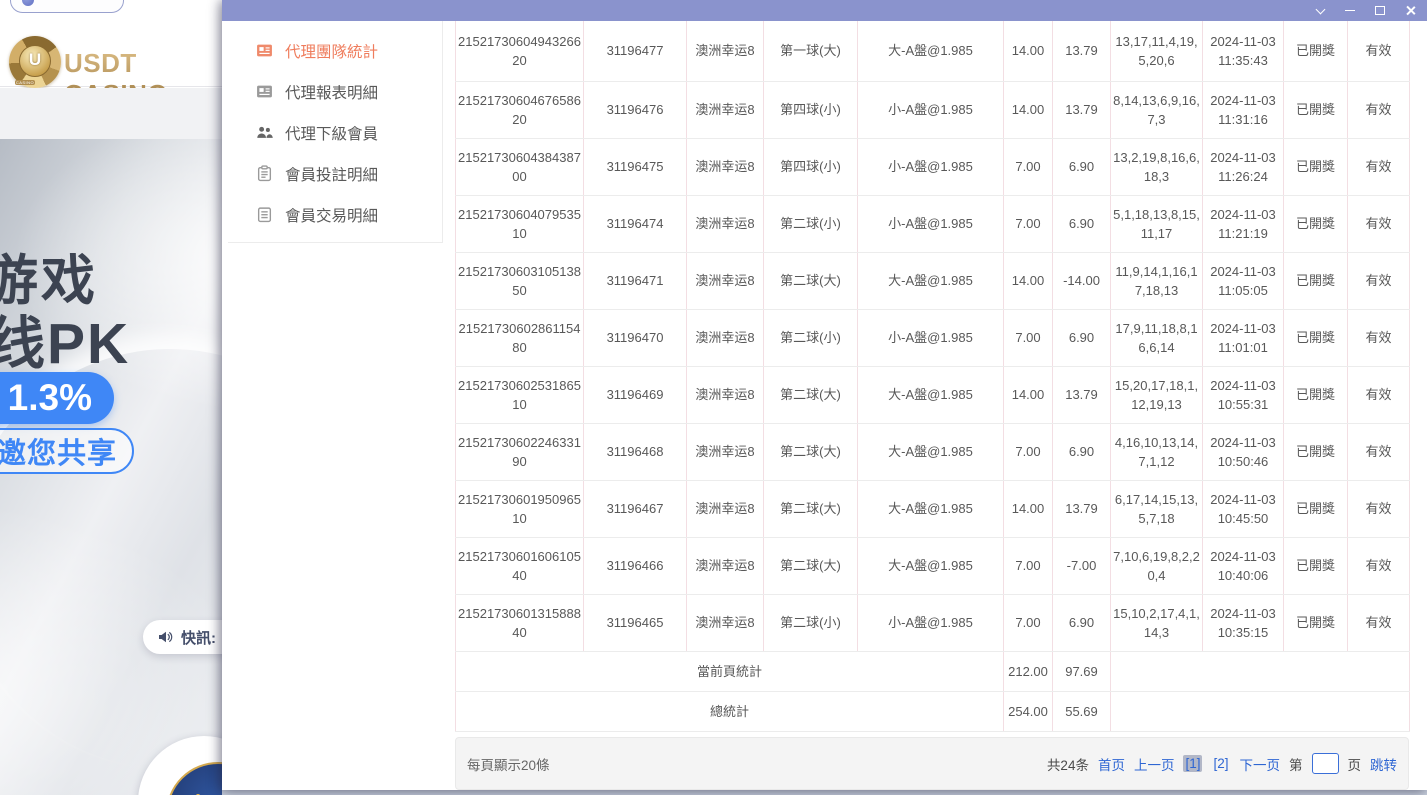 This screenshot has width=1427, height=795. I want to click on sidebar-item-agent-report-detail: 代理報表明細, so click(335, 91).